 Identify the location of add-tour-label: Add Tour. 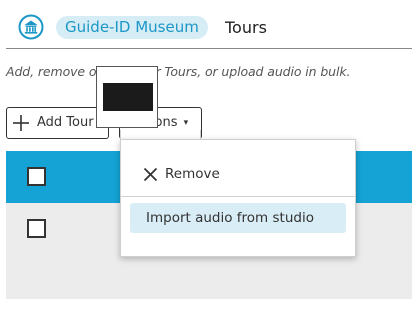
(65, 122).